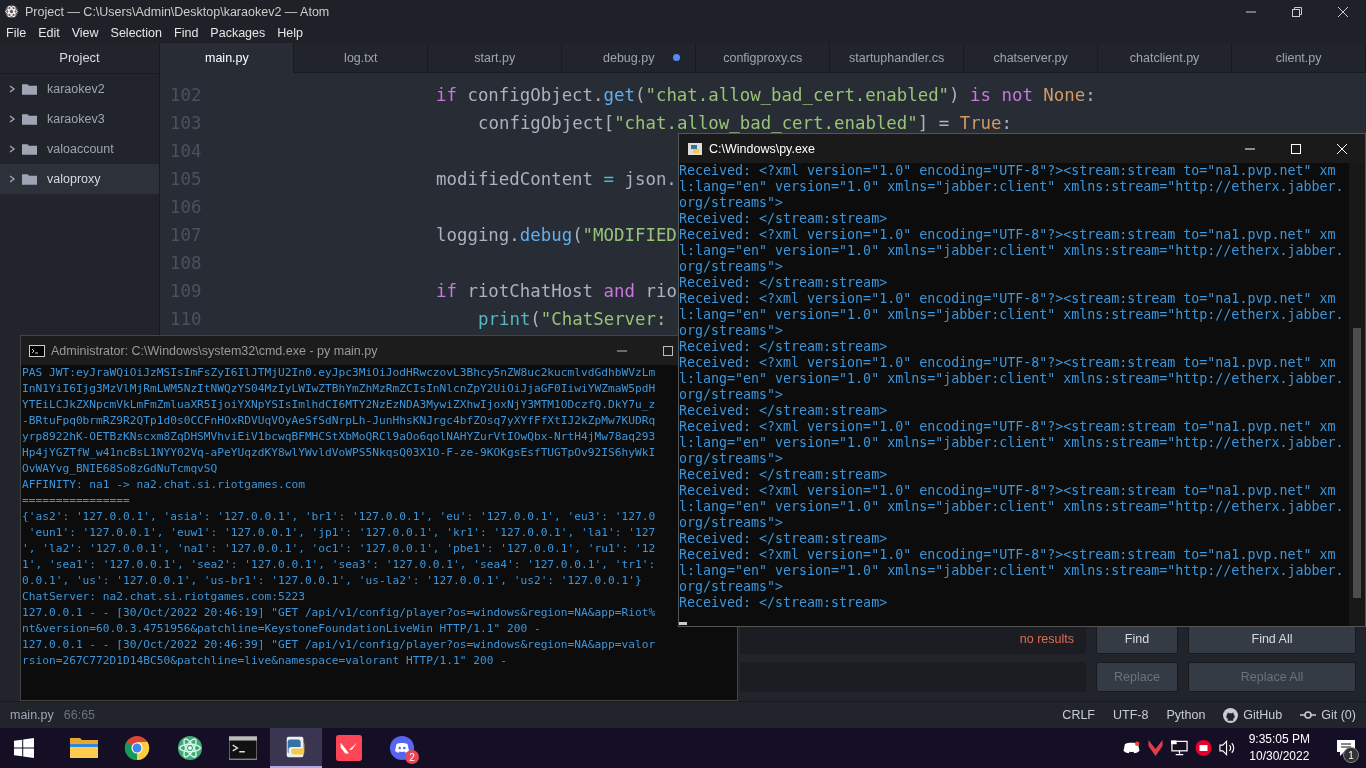 The height and width of the screenshot is (768, 1366). Describe the element at coordinates (332, 581) in the screenshot. I see `console-line: 0.0.1', 'us': '127.0.0.1', 'us-br1': '127.0.0.1', 'us-la2': '127.0.0.1', 'us2': '127.0.0.1'}` at that location.